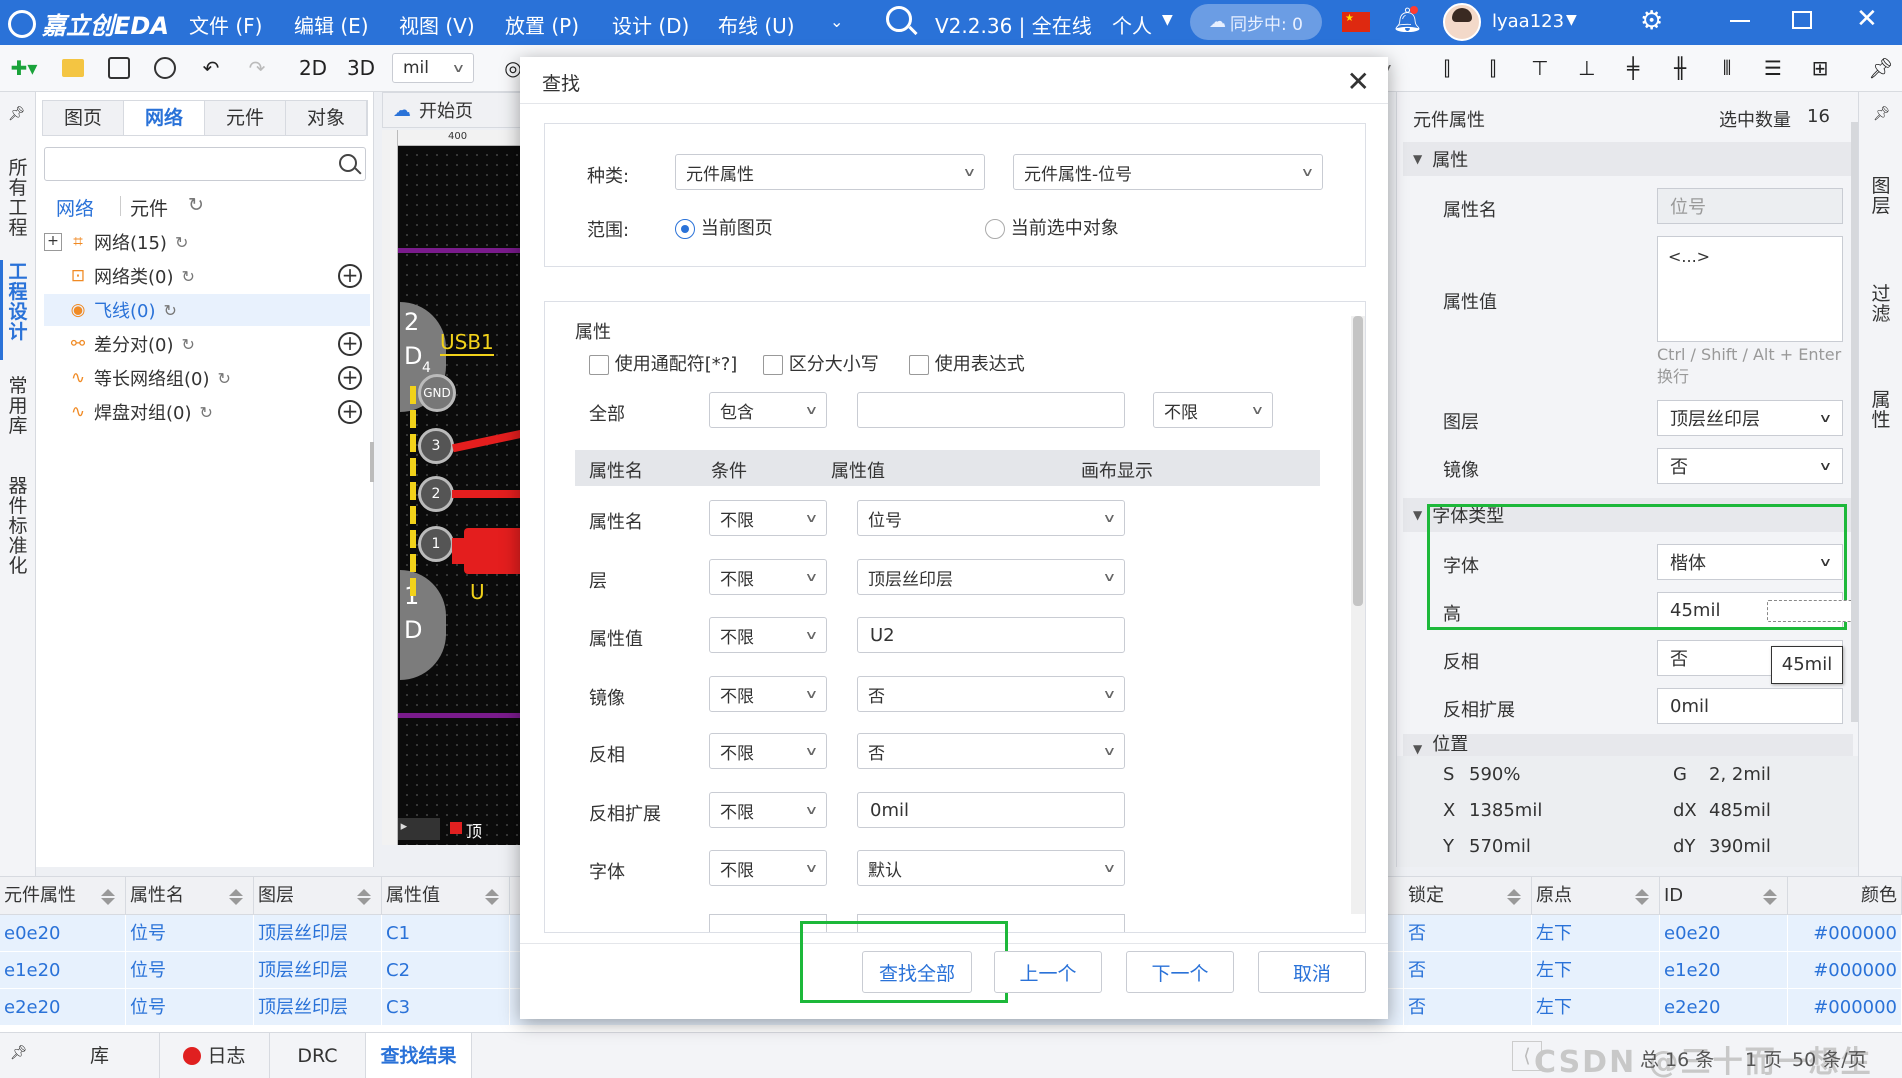  Describe the element at coordinates (991, 810) in the screenshot. I see `value-input: 0mil` at that location.